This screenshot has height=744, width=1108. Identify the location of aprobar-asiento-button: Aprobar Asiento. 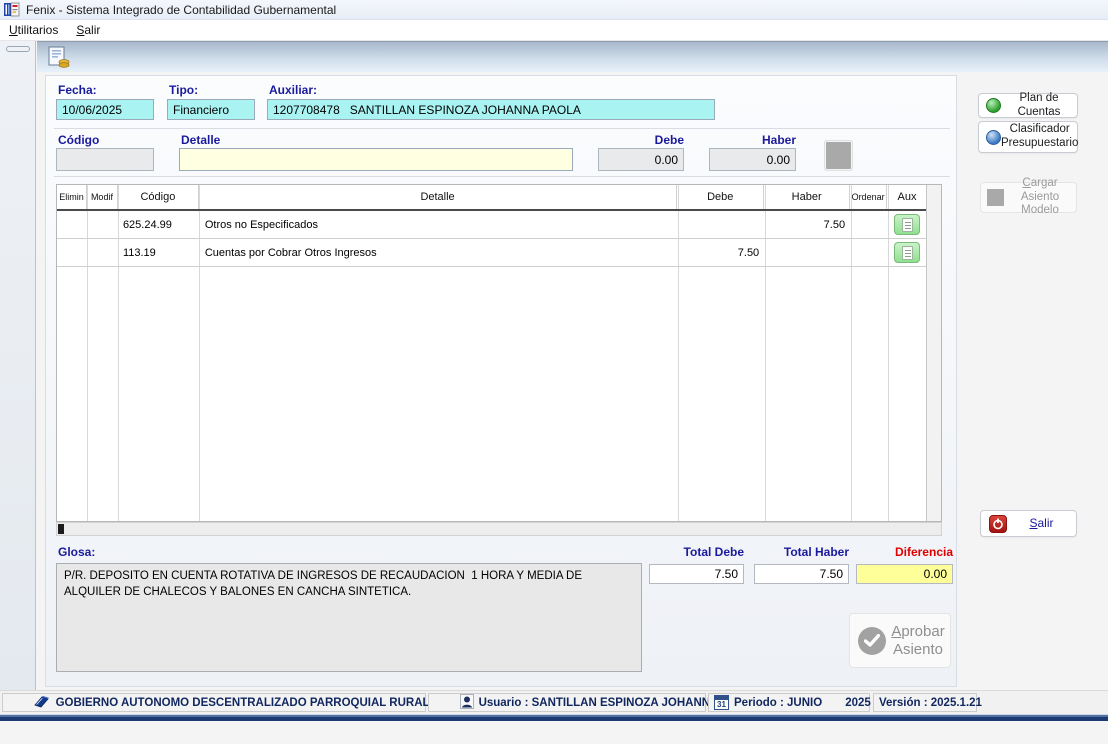
(900, 640).